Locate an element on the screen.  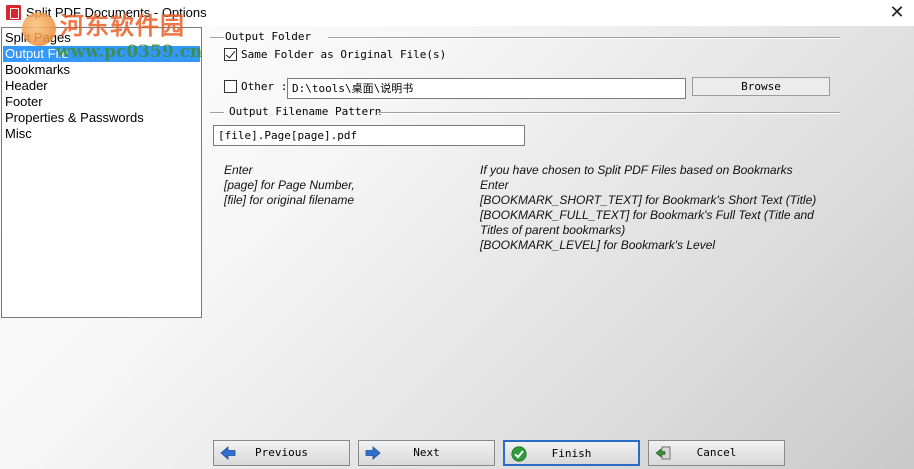
cancel-button: Cancel is located at coordinates (716, 453).